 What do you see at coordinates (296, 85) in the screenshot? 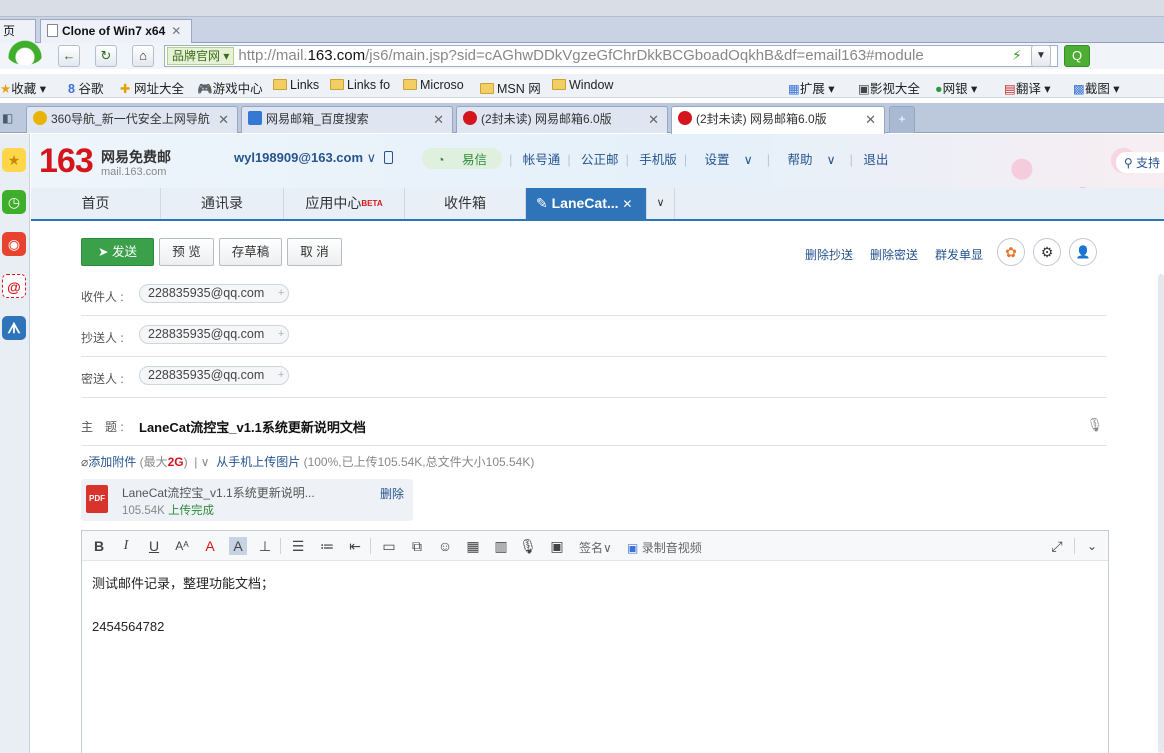
I see `bookmark-links: Links` at bounding box center [296, 85].